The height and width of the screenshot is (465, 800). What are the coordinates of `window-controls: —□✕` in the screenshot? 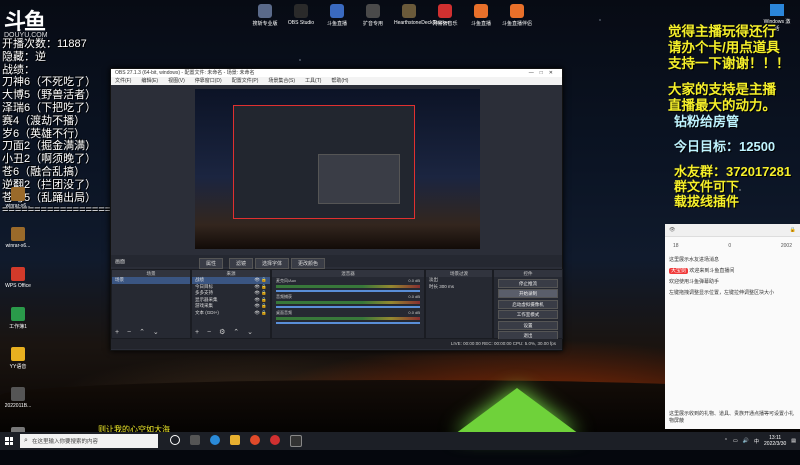 It's located at (544, 73).